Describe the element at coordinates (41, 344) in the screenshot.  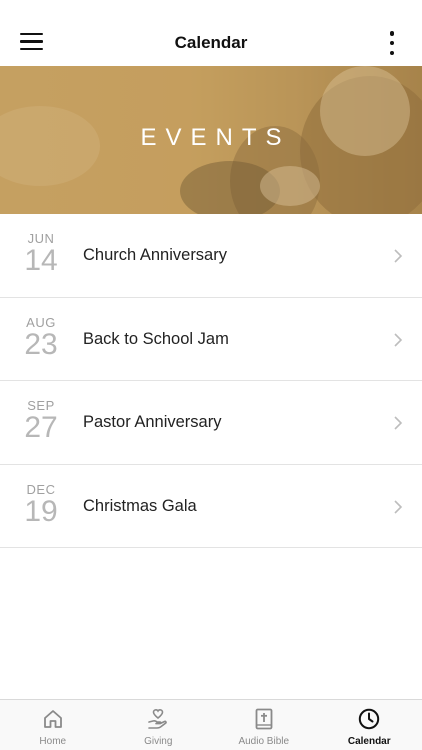
I see `event-day: 23` at that location.